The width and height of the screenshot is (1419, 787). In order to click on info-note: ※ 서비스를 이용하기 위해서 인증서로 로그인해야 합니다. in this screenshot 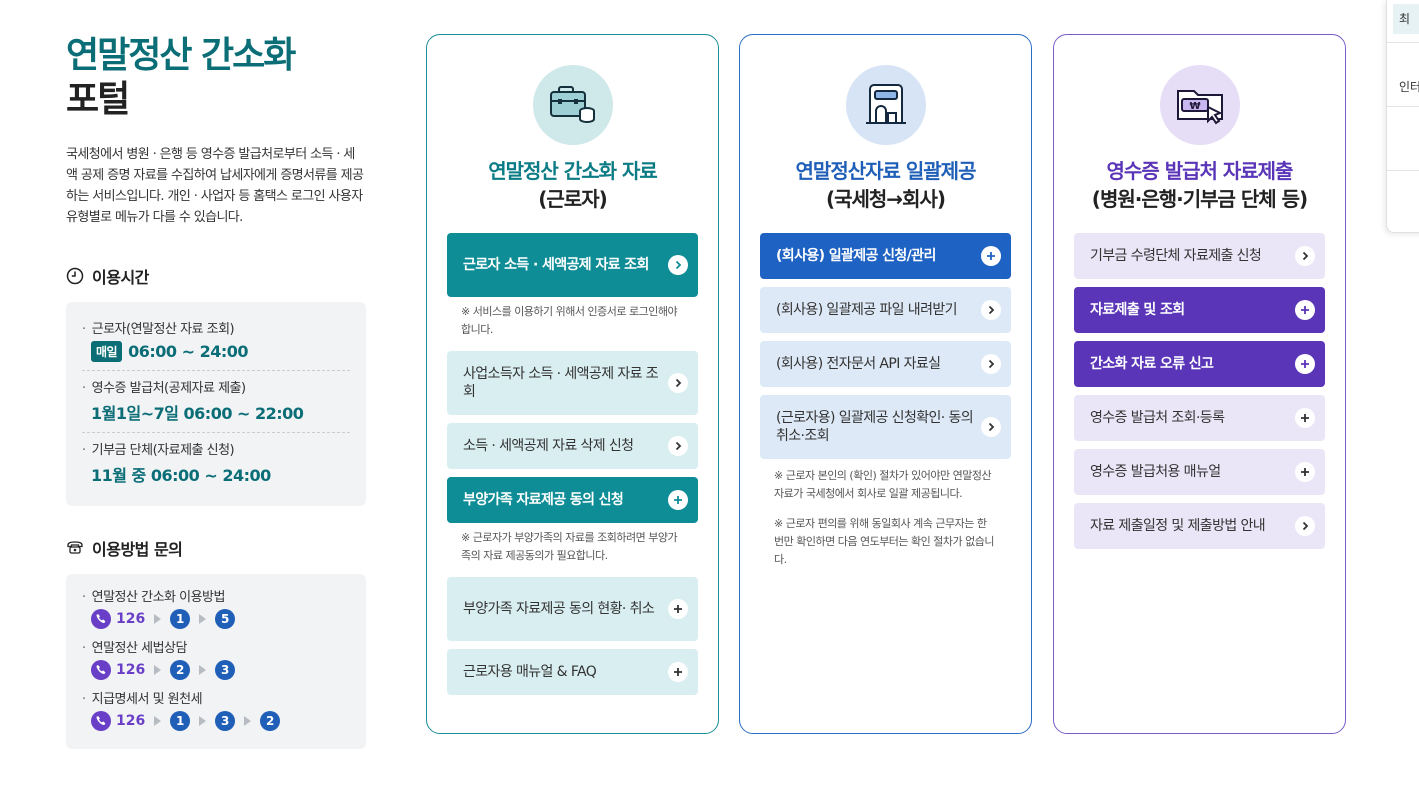, I will do `click(569, 320)`.